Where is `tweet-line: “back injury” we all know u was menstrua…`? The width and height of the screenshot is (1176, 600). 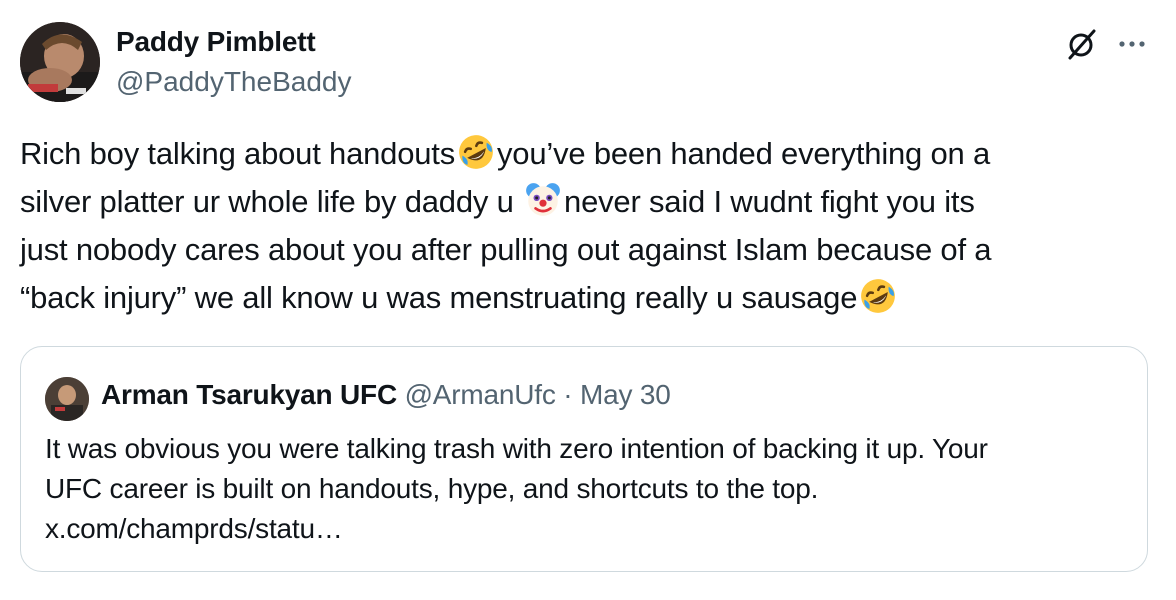
tweet-line: “back injury” we all know u was menstrua… is located at coordinates (590, 298).